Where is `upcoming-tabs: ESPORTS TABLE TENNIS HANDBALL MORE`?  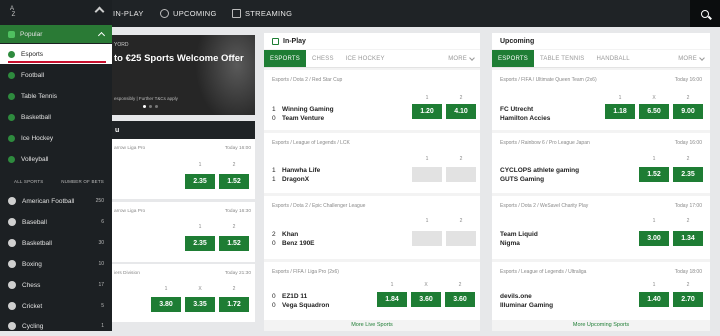
upcoming-tabs: ESPORTS TABLE TENNIS HANDBALL MORE is located at coordinates (601, 59).